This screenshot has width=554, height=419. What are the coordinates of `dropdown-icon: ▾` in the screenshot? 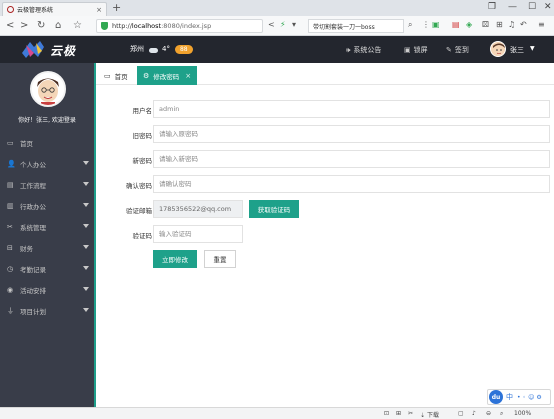 It's located at (294, 24).